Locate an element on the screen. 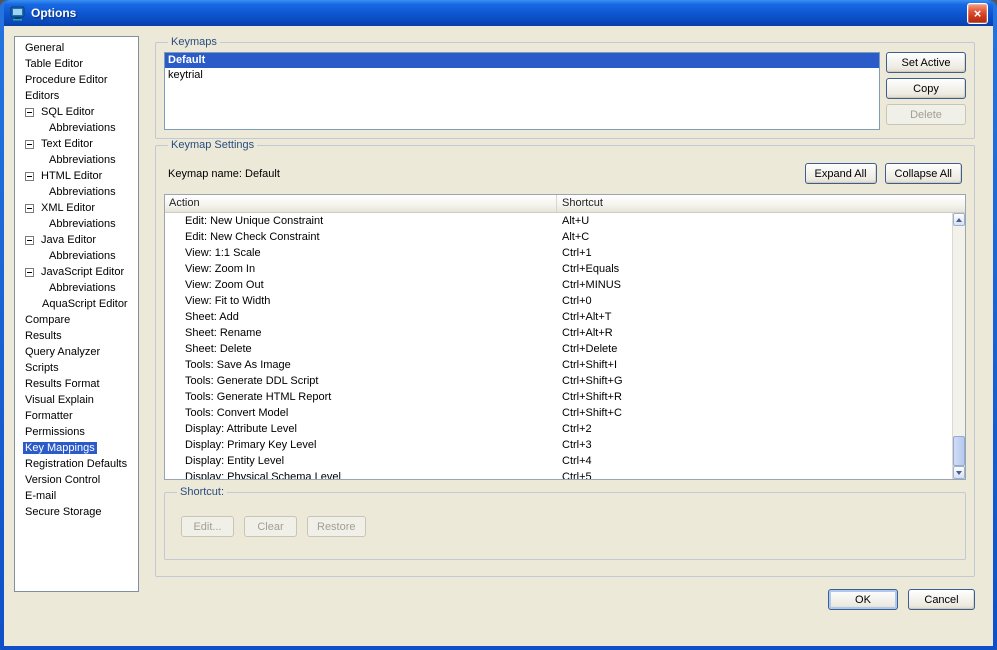 The height and width of the screenshot is (650, 997). copy-button: Copy is located at coordinates (926, 88).